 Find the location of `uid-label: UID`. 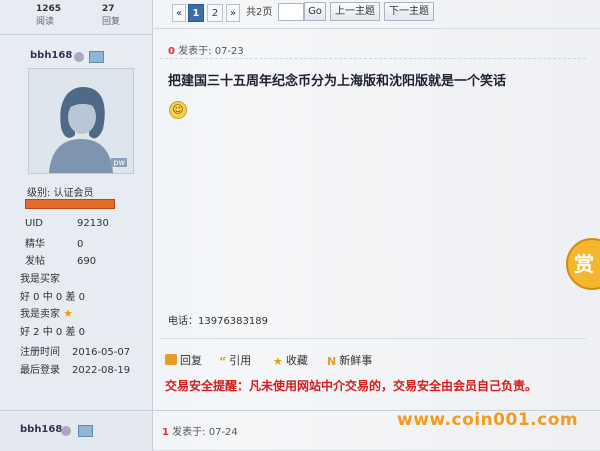

uid-label: UID is located at coordinates (34, 223).